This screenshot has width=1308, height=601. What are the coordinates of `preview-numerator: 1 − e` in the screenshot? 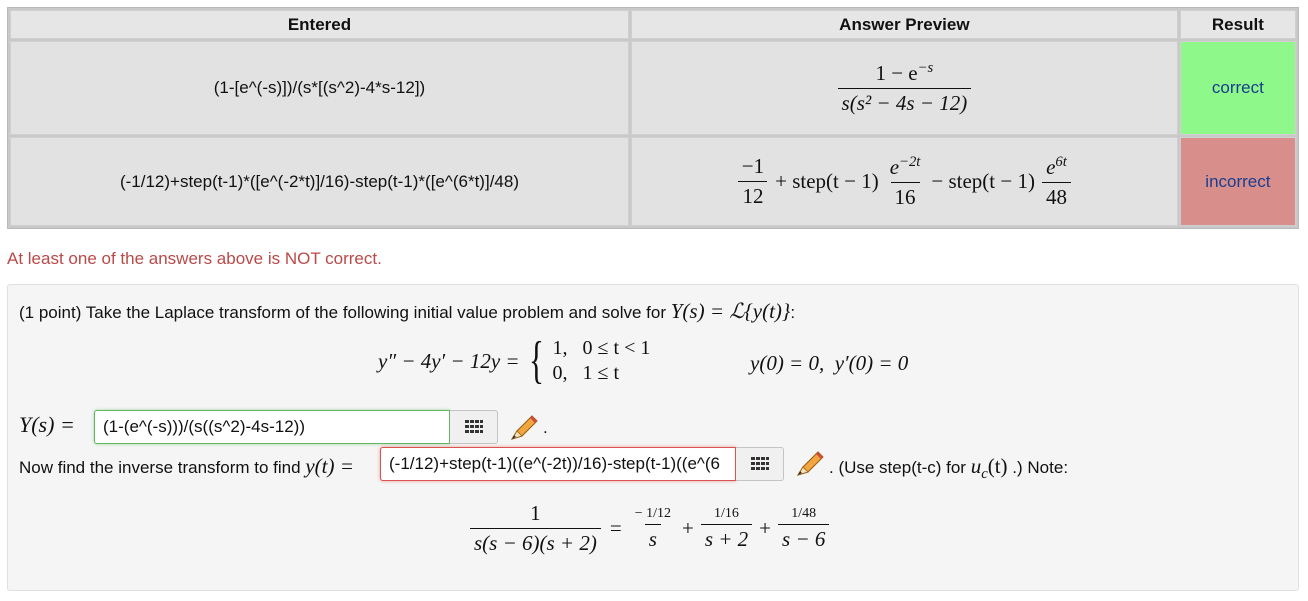 It's located at (896, 73).